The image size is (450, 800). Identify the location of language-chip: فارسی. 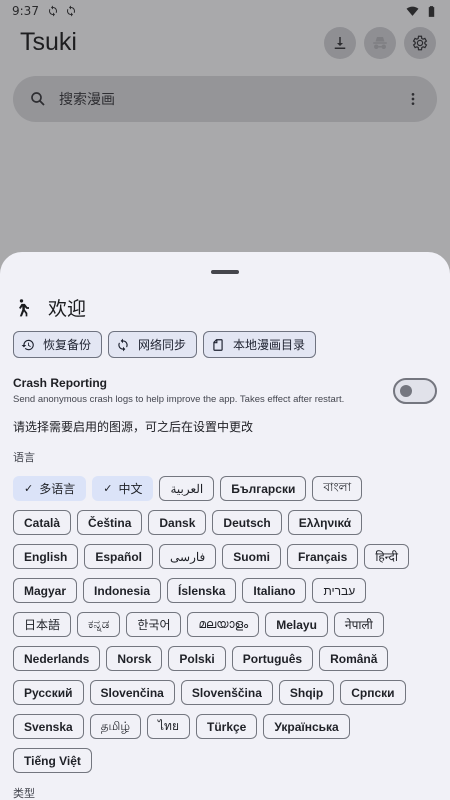
(188, 556).